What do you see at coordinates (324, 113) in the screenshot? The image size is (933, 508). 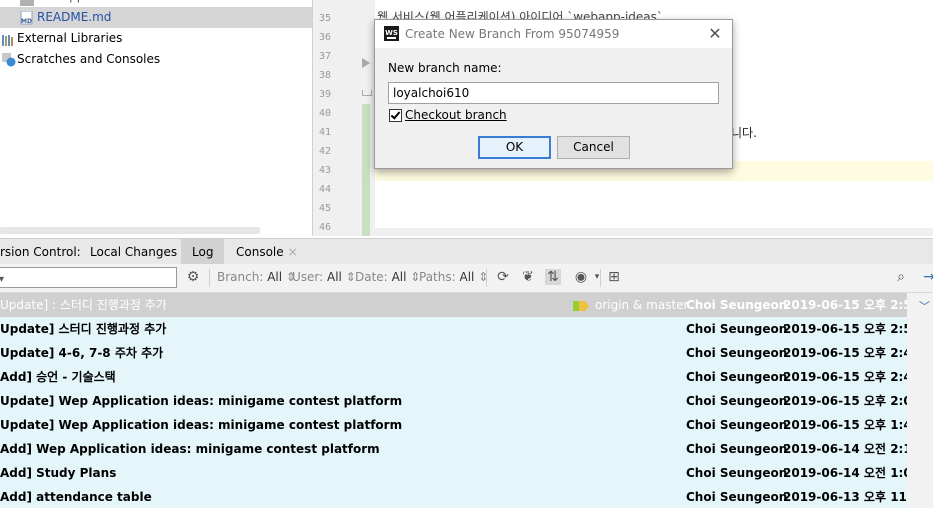 I see `line-number: 40` at bounding box center [324, 113].